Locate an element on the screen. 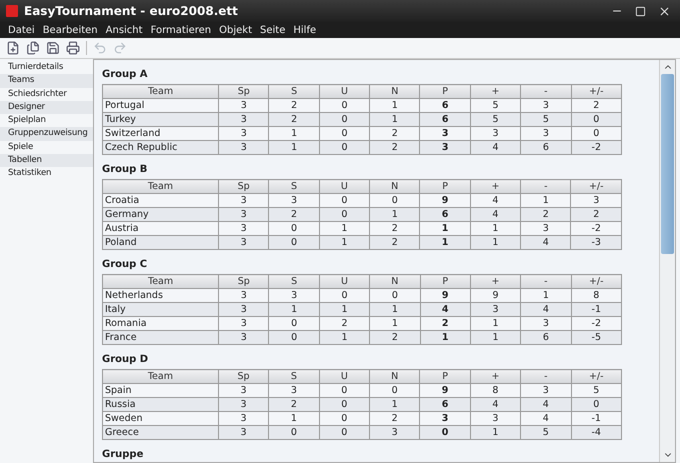 The height and width of the screenshot is (463, 680). sidebar-item: Statistiken is located at coordinates (46, 174).